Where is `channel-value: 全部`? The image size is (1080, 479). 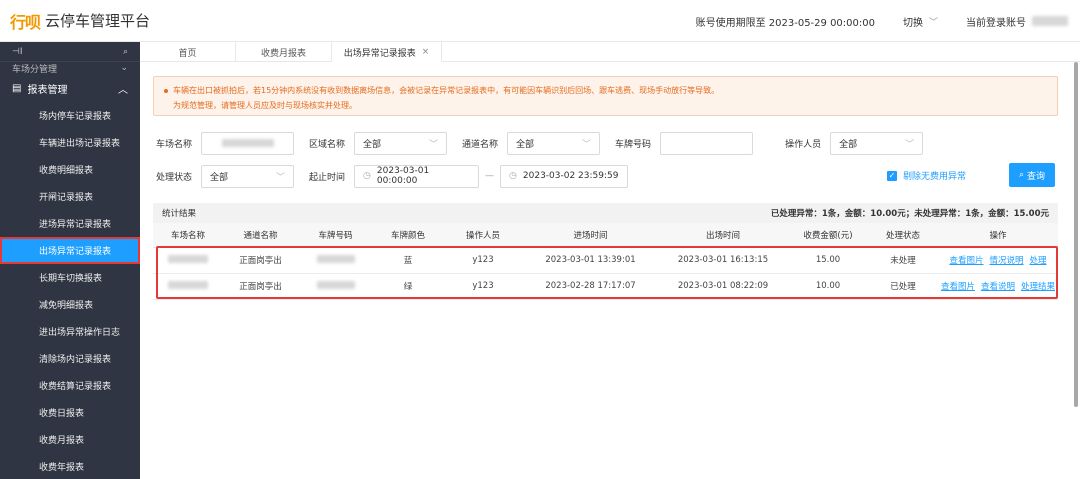 channel-value: 全部 is located at coordinates (525, 144).